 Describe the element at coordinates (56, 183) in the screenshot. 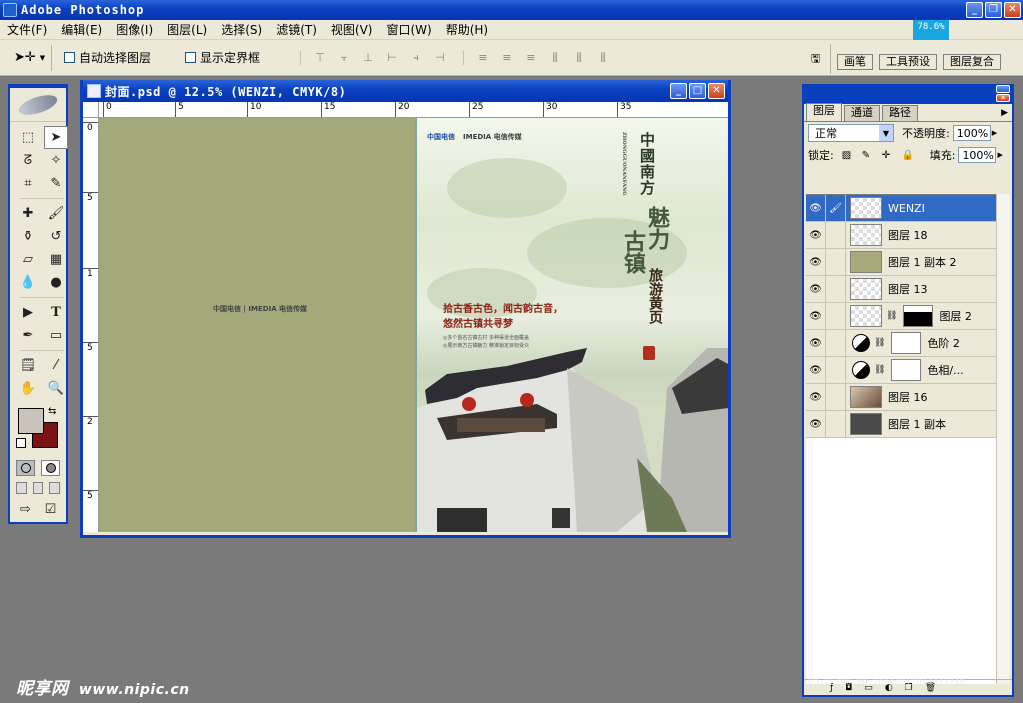

I see `slice-tool-icon: ✎` at that location.